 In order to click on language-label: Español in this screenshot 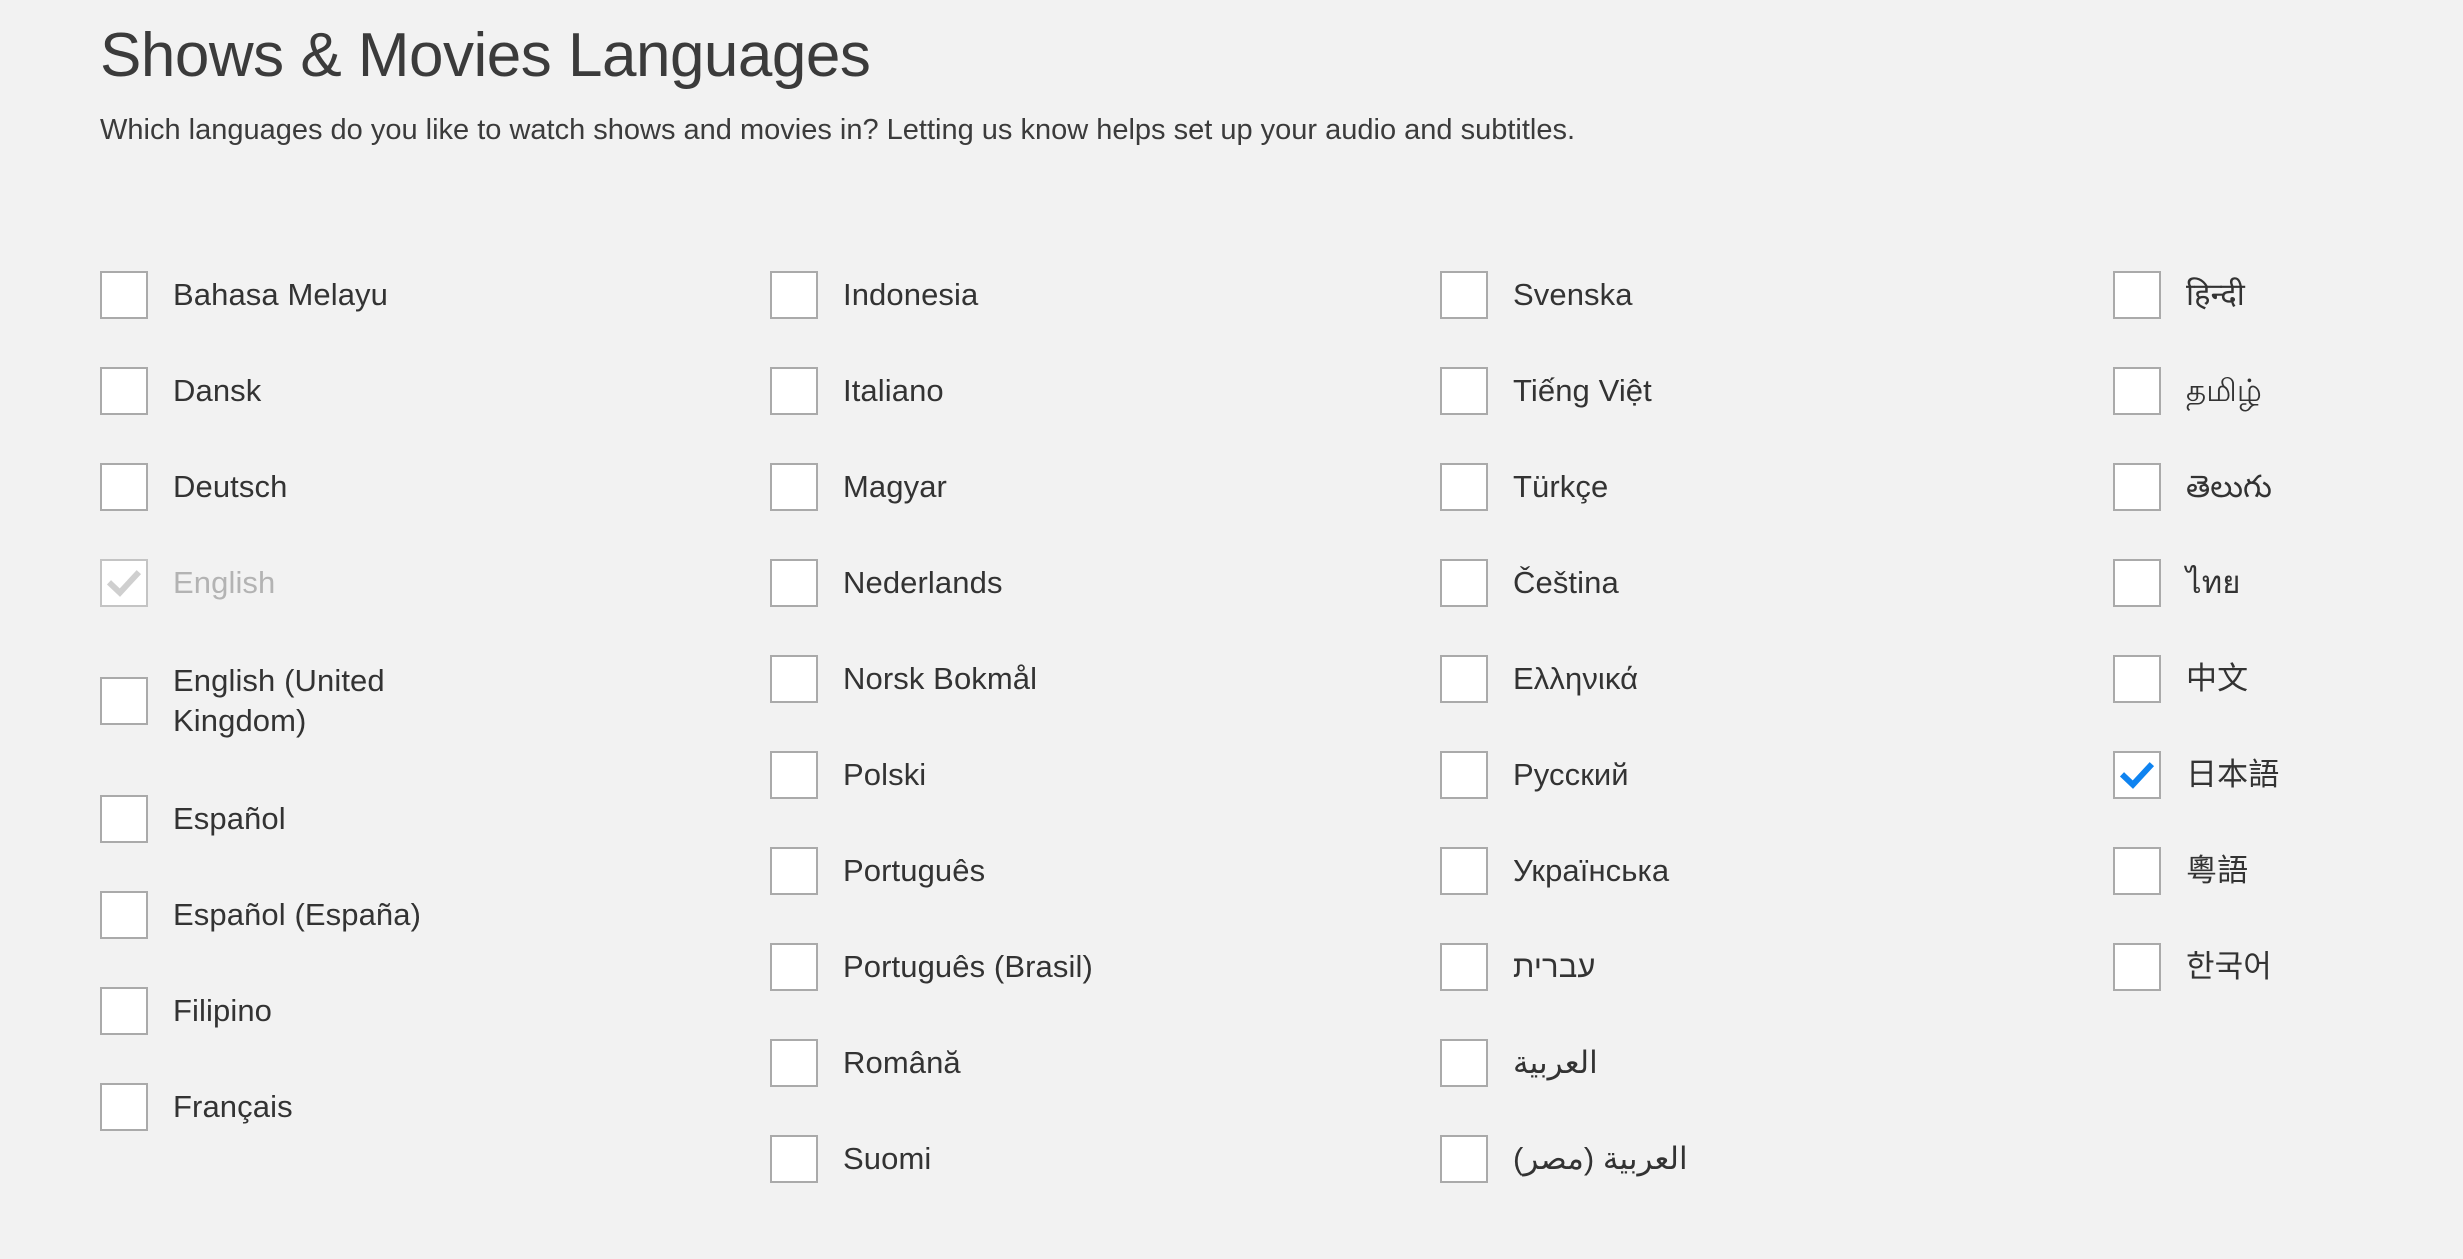, I will do `click(229, 819)`.